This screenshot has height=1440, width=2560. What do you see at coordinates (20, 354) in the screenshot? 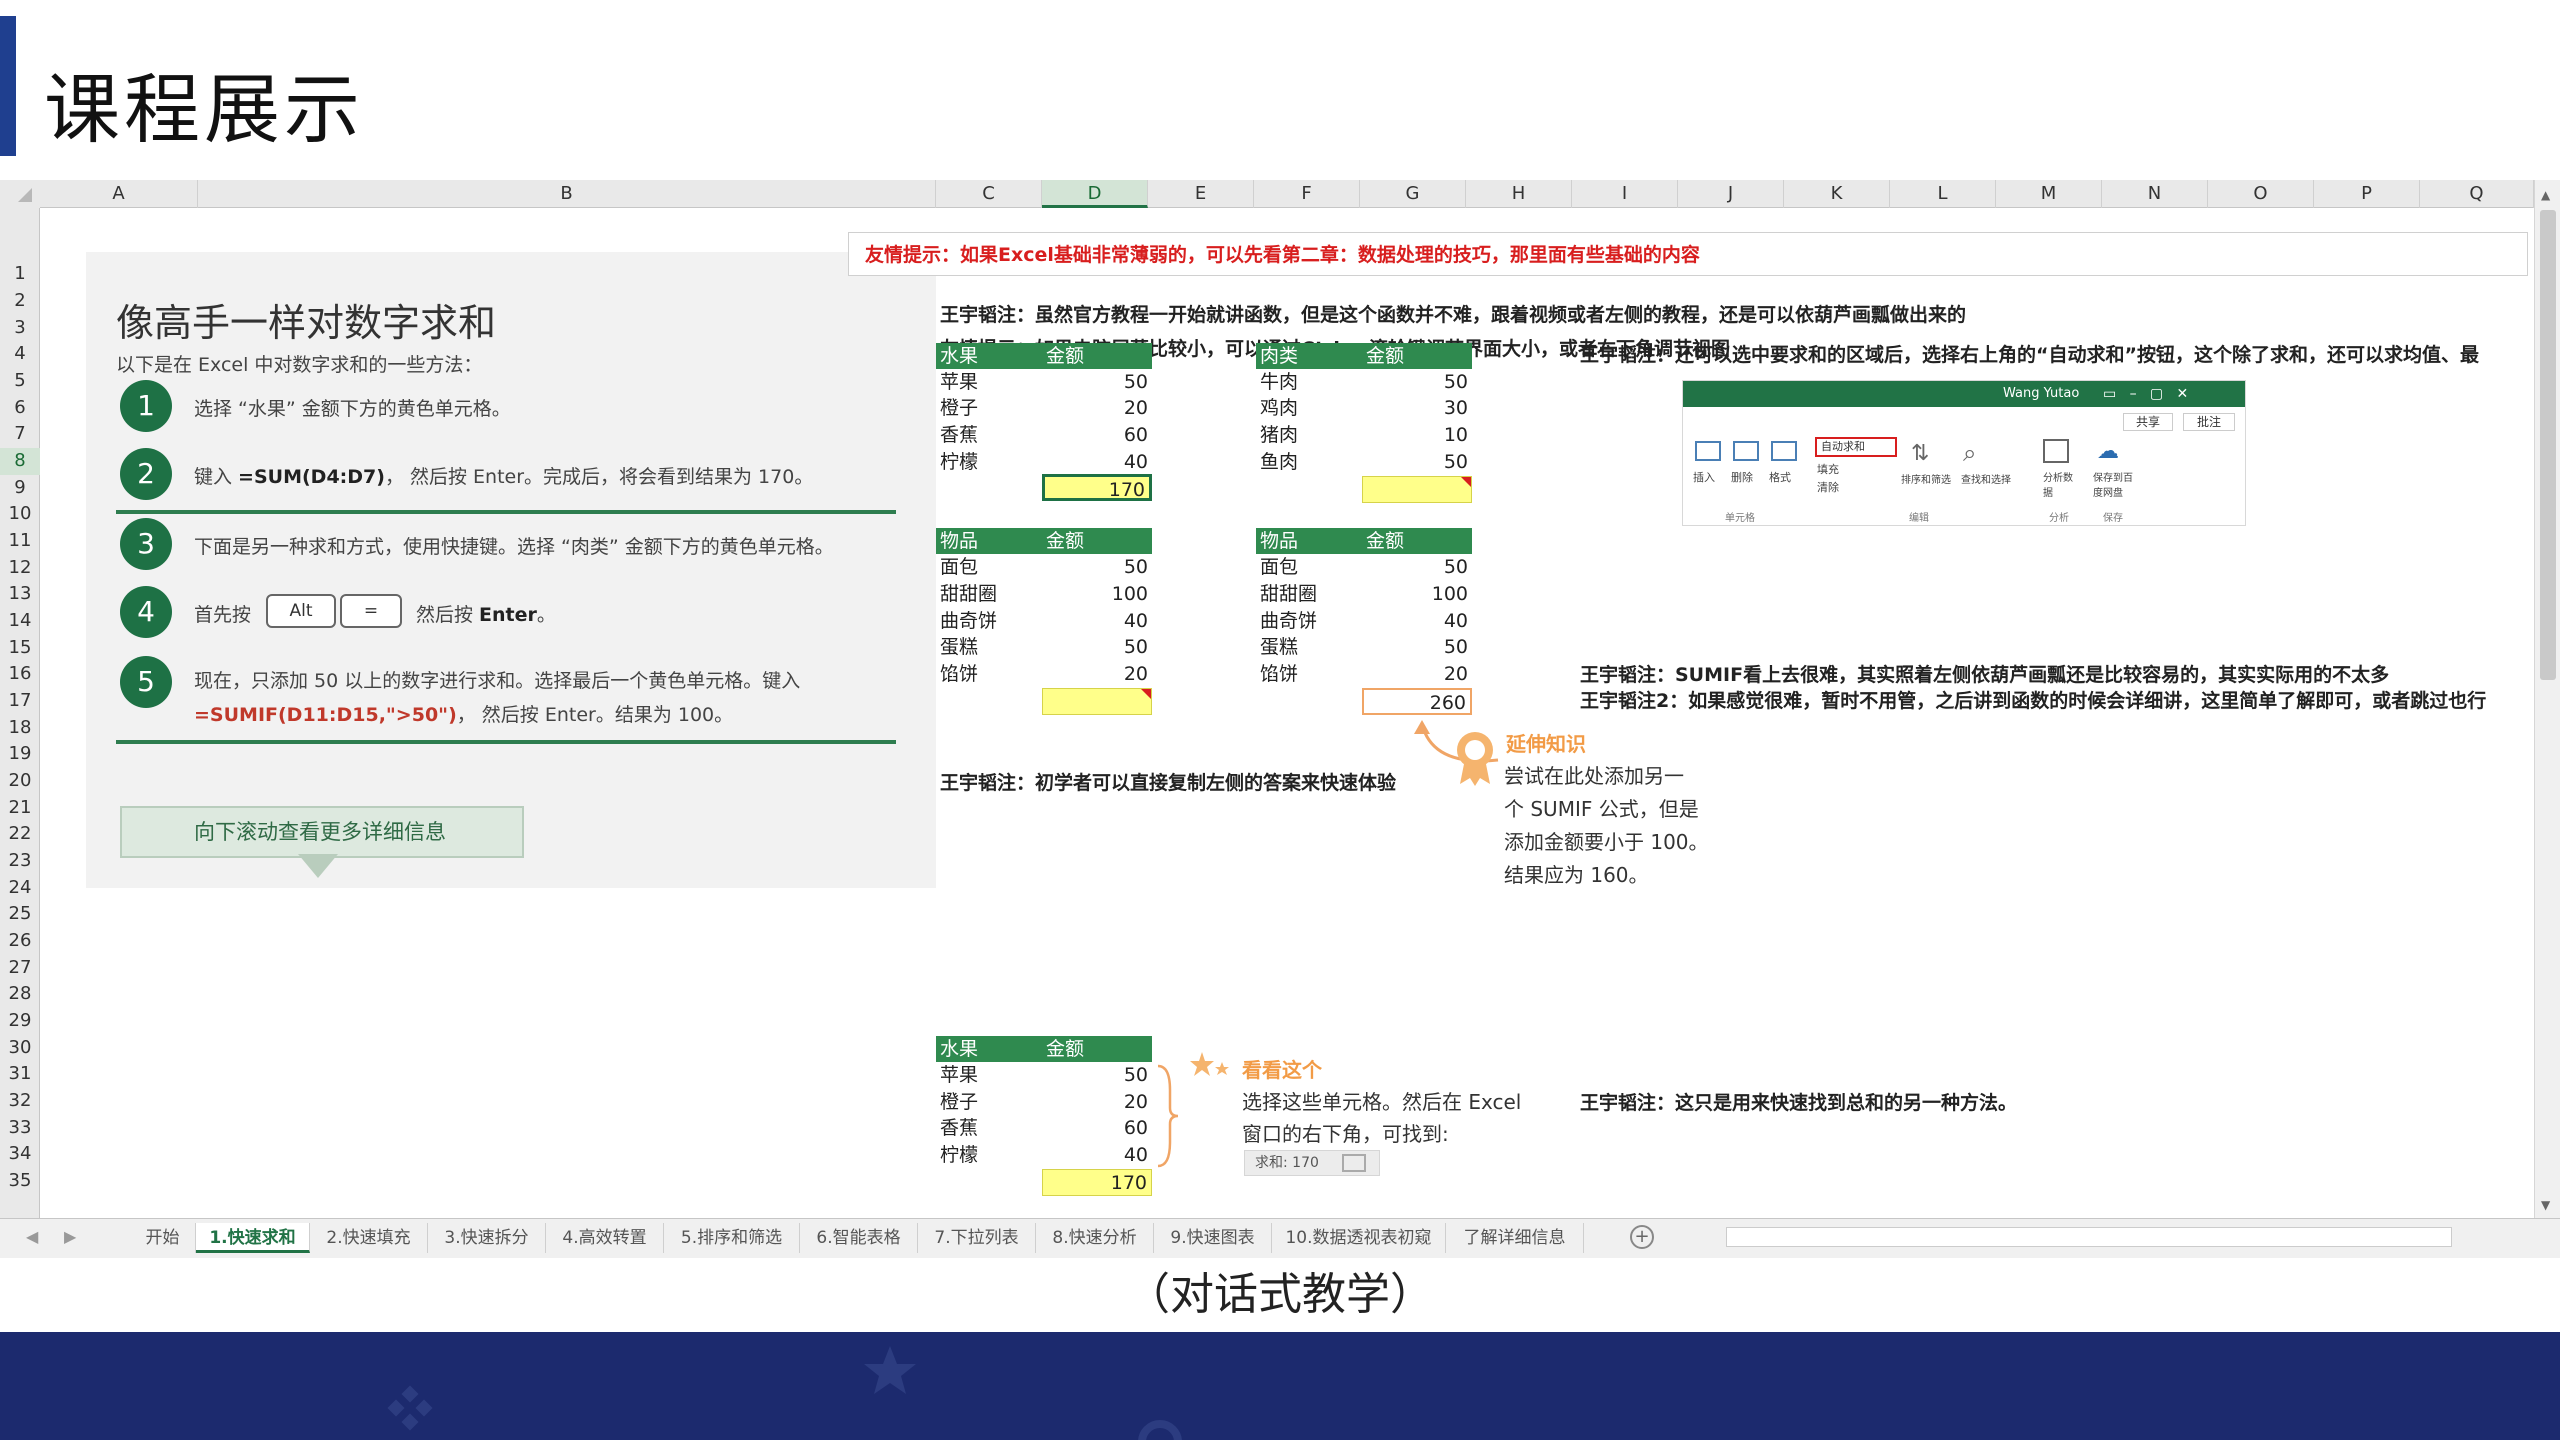
I see `row-header: 4` at bounding box center [20, 354].